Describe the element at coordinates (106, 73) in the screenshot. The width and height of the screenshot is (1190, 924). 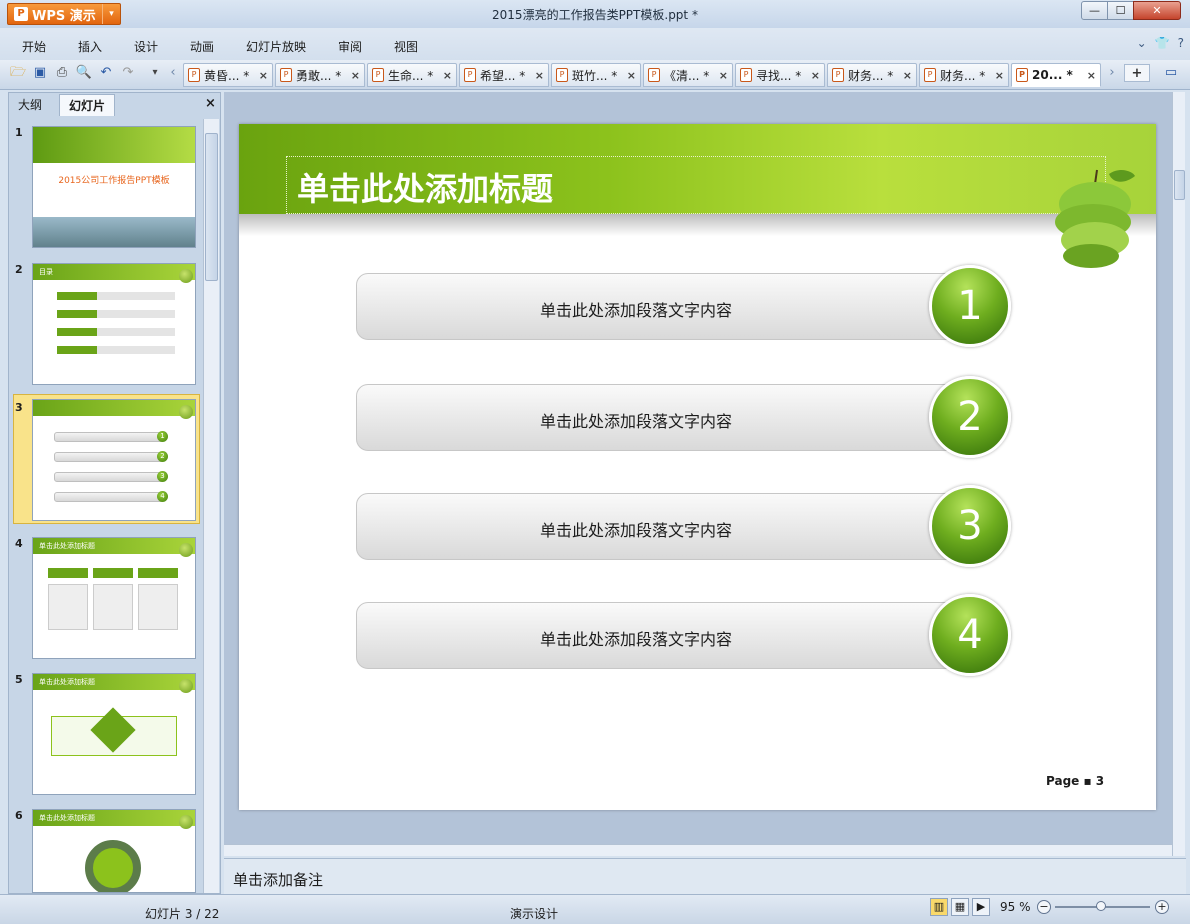
I see `undo-icon: ↶` at that location.